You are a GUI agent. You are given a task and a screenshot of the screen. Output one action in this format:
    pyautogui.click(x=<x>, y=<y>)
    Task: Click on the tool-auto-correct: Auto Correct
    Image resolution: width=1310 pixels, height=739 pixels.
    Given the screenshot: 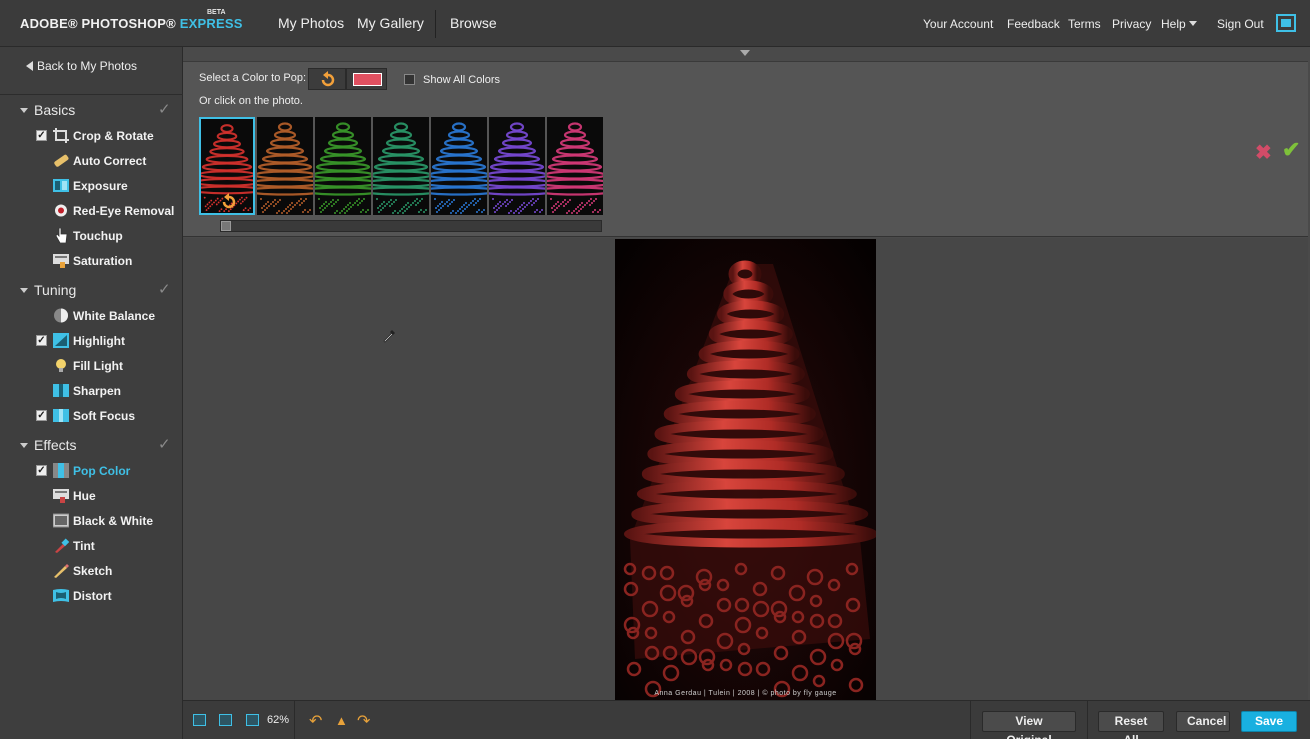 What is the action you would take?
    pyautogui.click(x=108, y=161)
    